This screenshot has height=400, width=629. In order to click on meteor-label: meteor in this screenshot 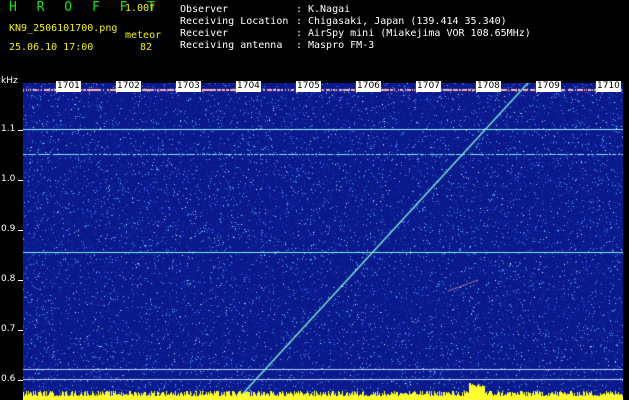, I will do `click(143, 35)`.